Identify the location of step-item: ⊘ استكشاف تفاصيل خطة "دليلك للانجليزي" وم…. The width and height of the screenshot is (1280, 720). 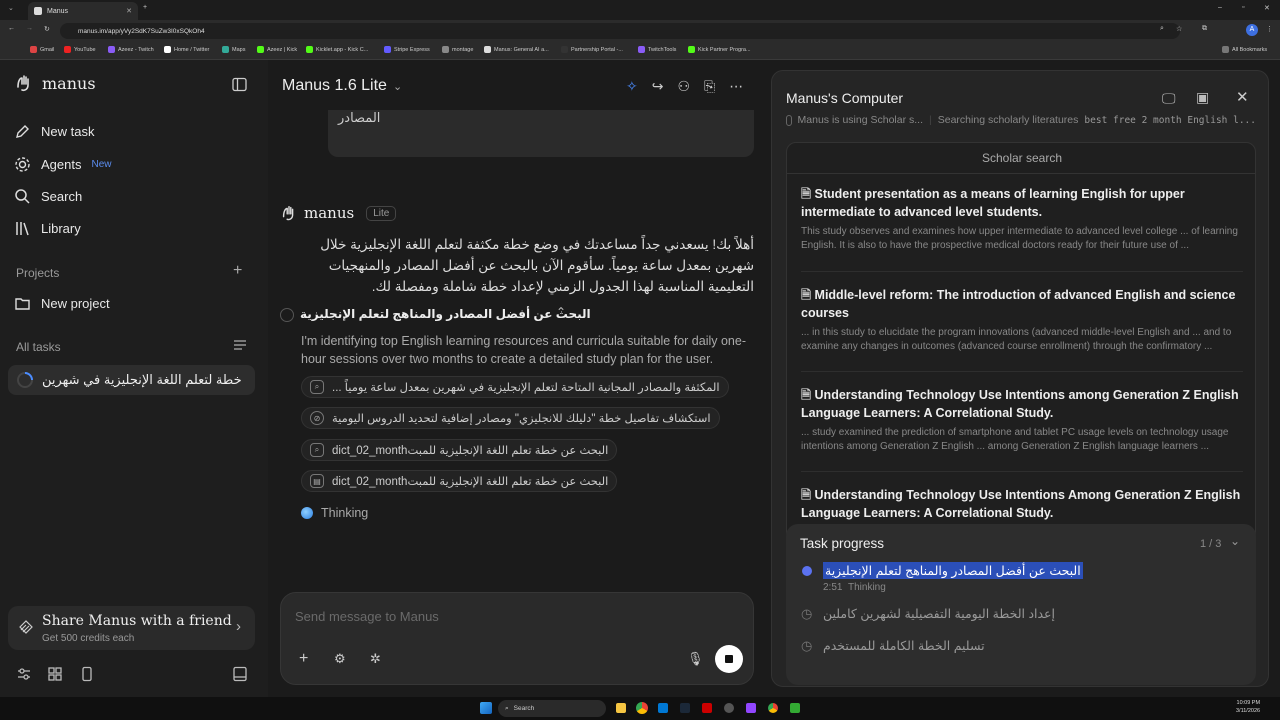
(510, 418).